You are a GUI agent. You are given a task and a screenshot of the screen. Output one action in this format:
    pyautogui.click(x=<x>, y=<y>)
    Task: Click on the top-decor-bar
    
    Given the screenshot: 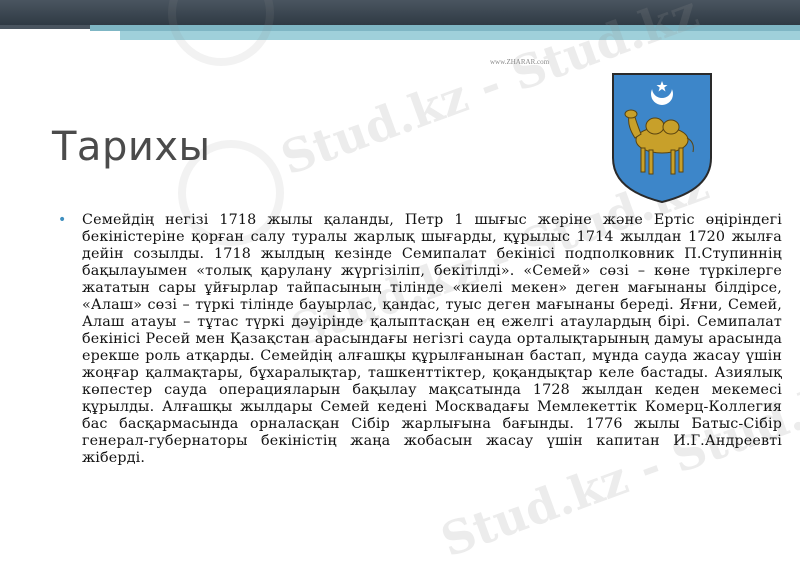 What is the action you would take?
    pyautogui.click(x=400, y=12)
    